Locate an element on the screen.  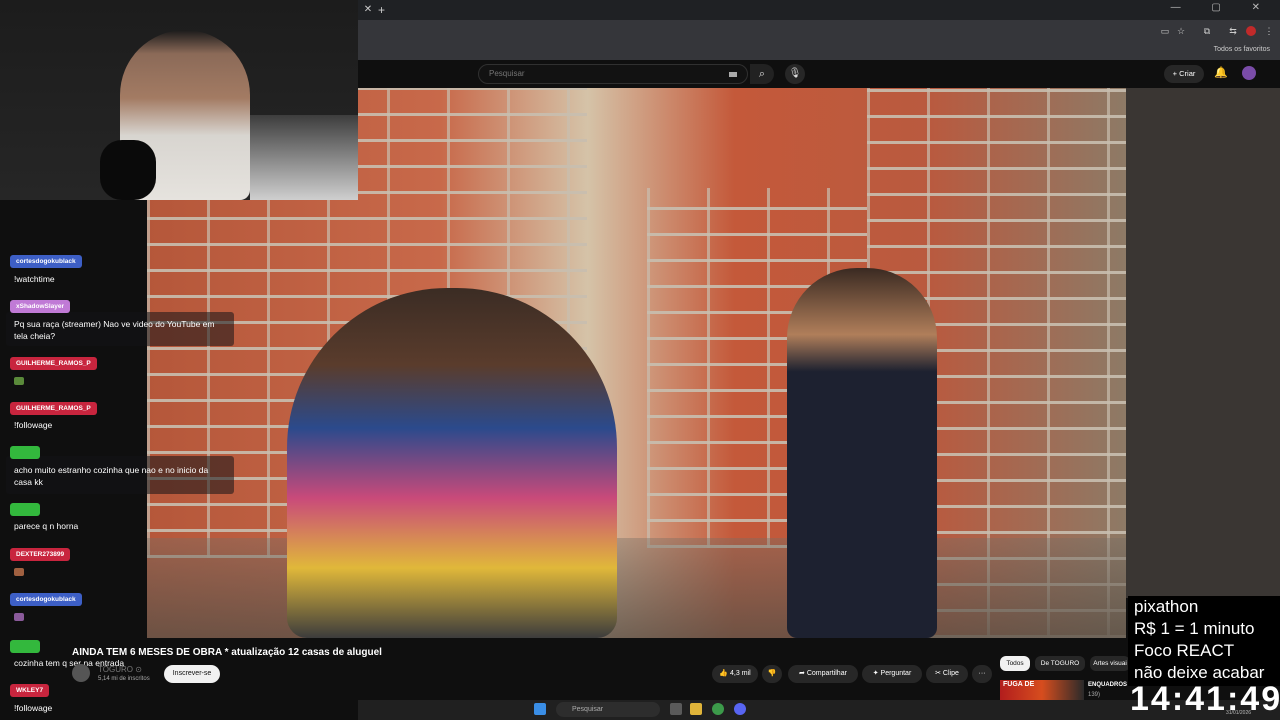
ask-label: Perguntar is located at coordinates (896, 673).